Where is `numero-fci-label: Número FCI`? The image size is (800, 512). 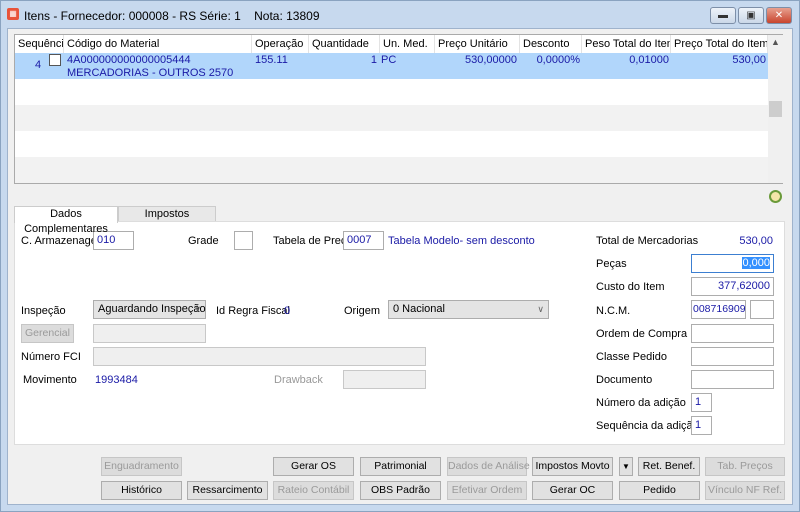 numero-fci-label: Número FCI is located at coordinates (51, 357).